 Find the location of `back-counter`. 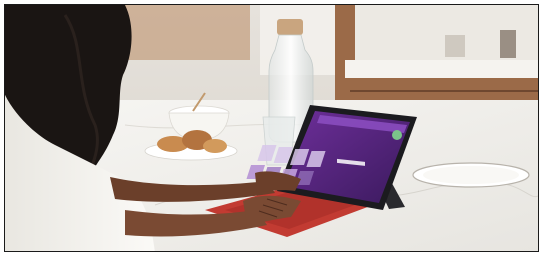

back-counter is located at coordinates (441, 69).